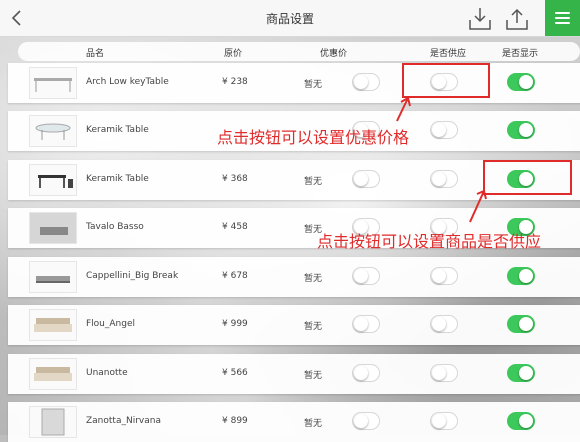  What do you see at coordinates (53, 83) in the screenshot?
I see `table-icon` at bounding box center [53, 83].